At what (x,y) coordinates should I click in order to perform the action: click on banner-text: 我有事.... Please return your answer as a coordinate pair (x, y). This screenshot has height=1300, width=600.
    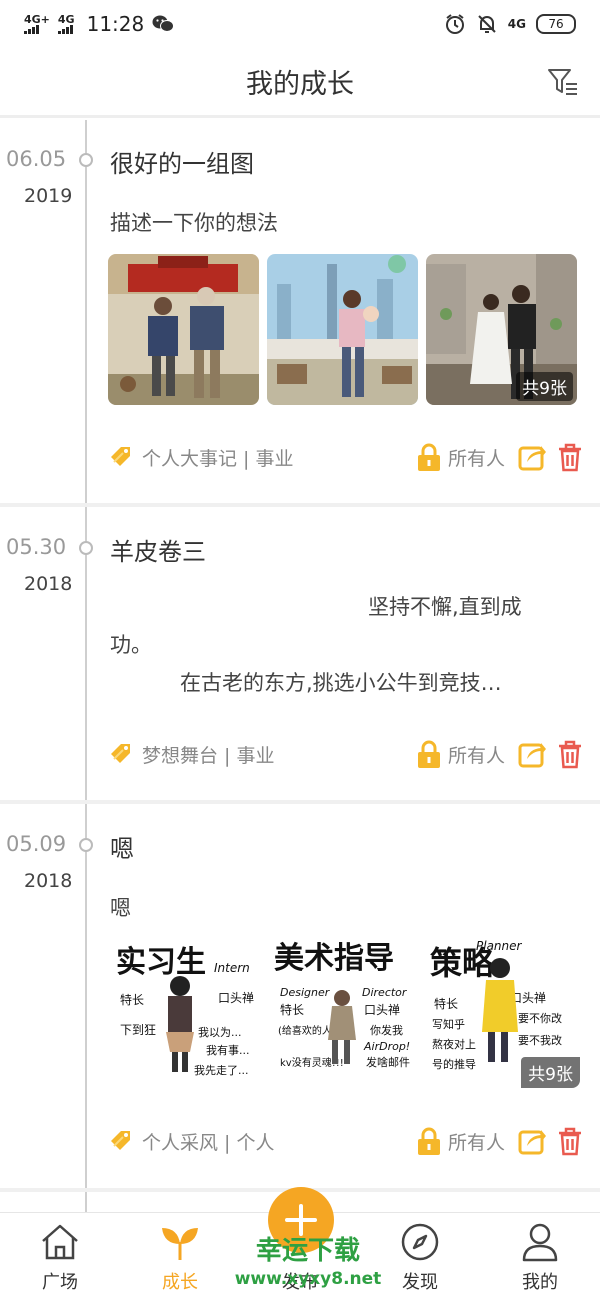
    Looking at the image, I should click on (228, 1050).